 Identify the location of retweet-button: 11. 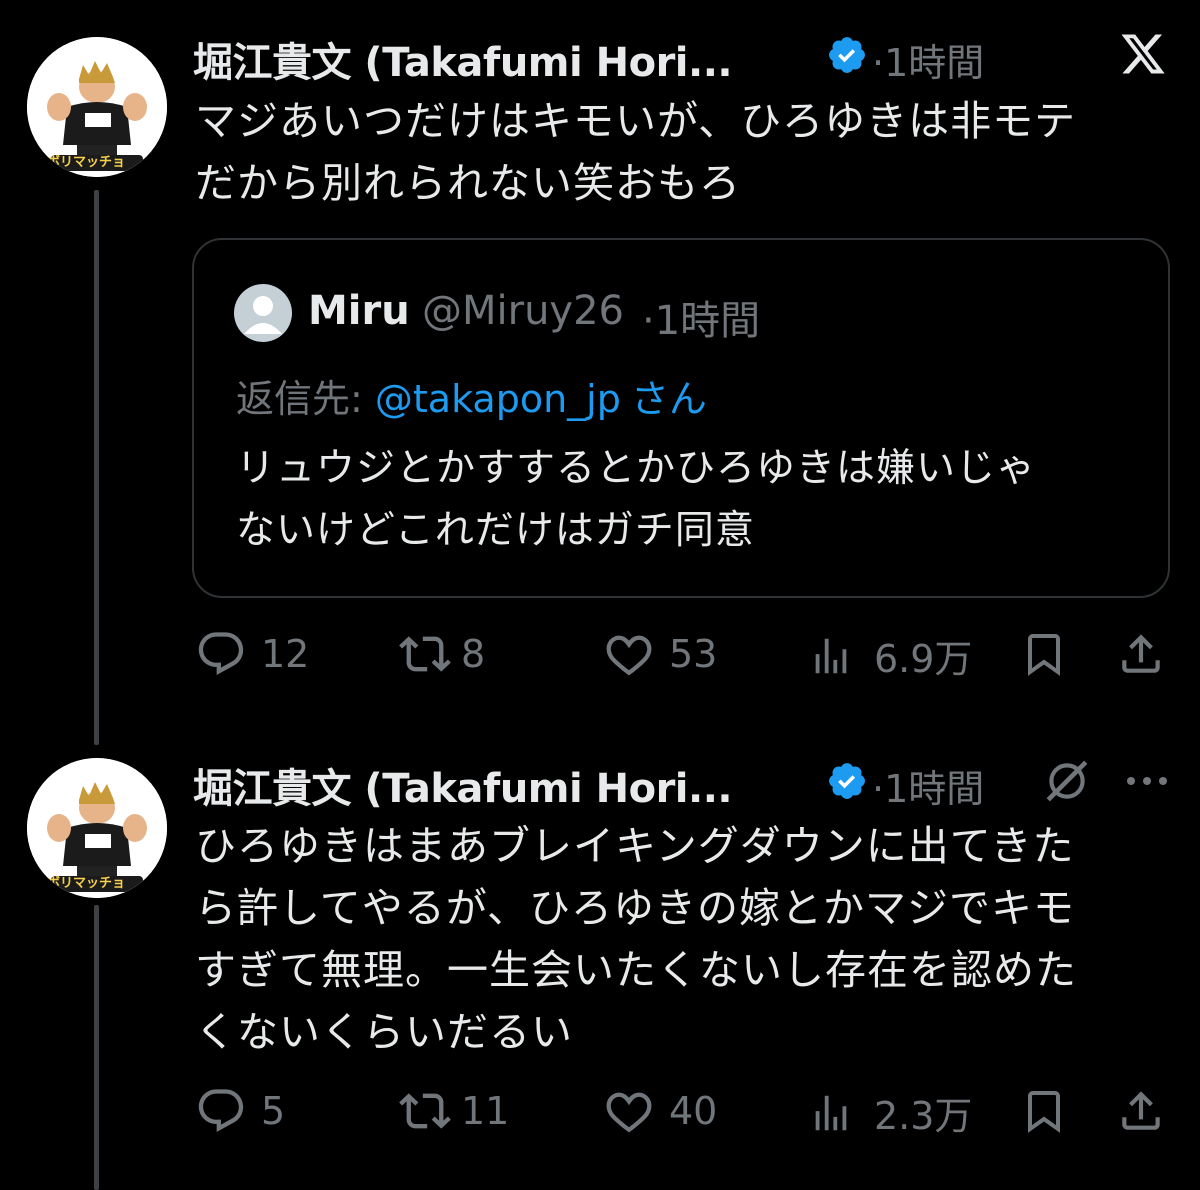
(453, 1111).